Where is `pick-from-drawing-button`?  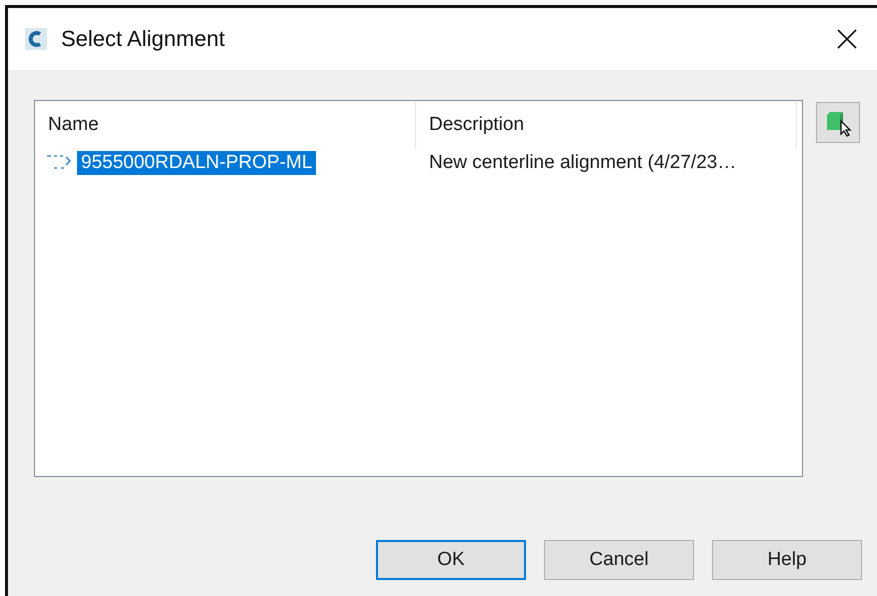
pick-from-drawing-button is located at coordinates (838, 122).